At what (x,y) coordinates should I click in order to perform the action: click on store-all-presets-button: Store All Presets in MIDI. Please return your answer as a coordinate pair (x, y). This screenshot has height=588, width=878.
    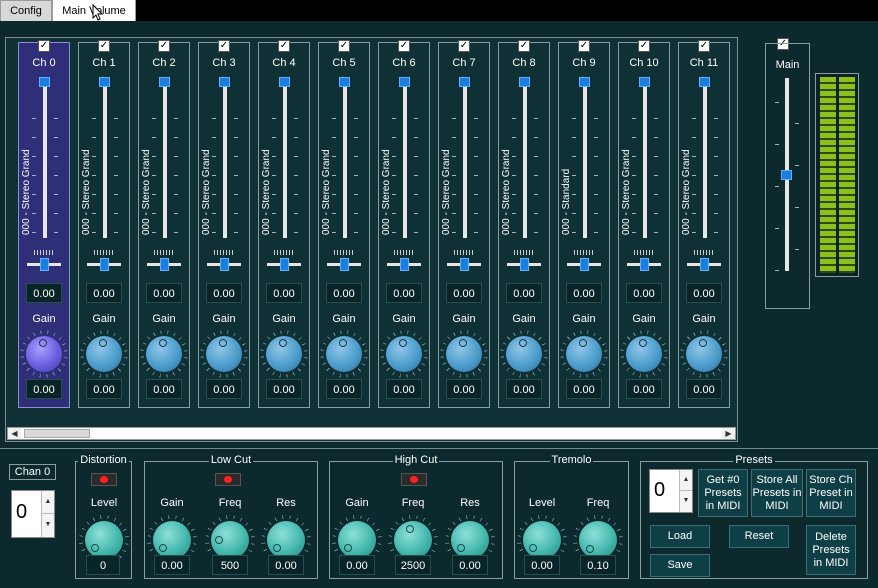
    Looking at the image, I should click on (777, 493).